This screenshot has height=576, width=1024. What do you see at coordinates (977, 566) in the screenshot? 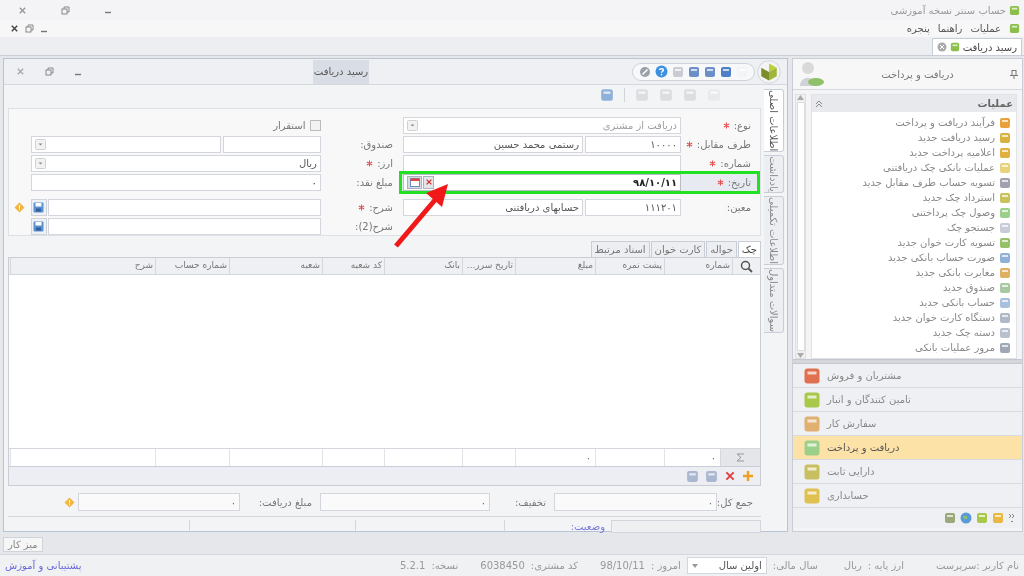
I see `user-name: نام کاربر :سرپرست` at bounding box center [977, 566].